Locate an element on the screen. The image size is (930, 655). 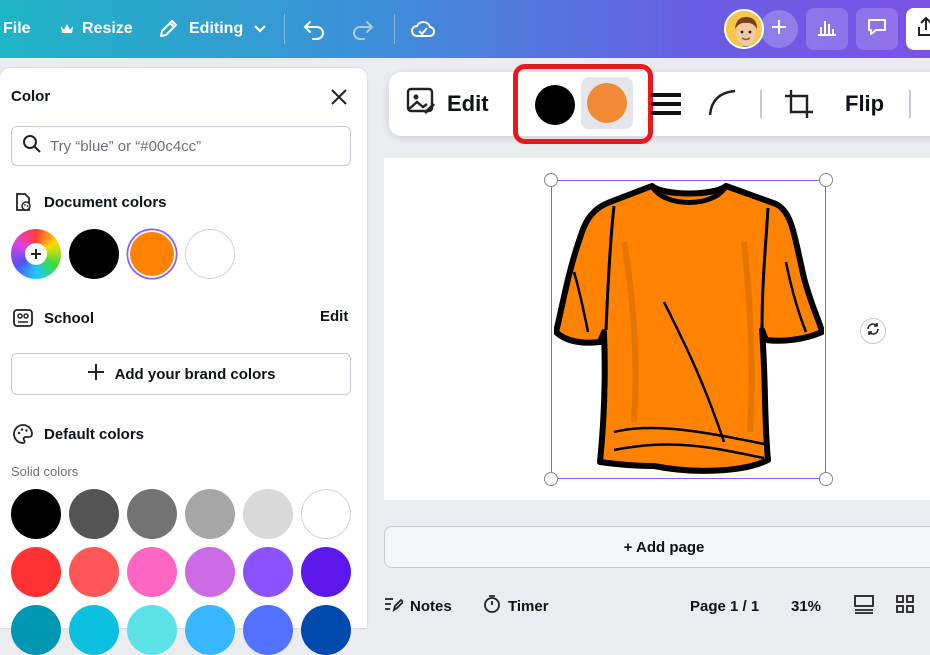
rotate-icon is located at coordinates (873, 331).